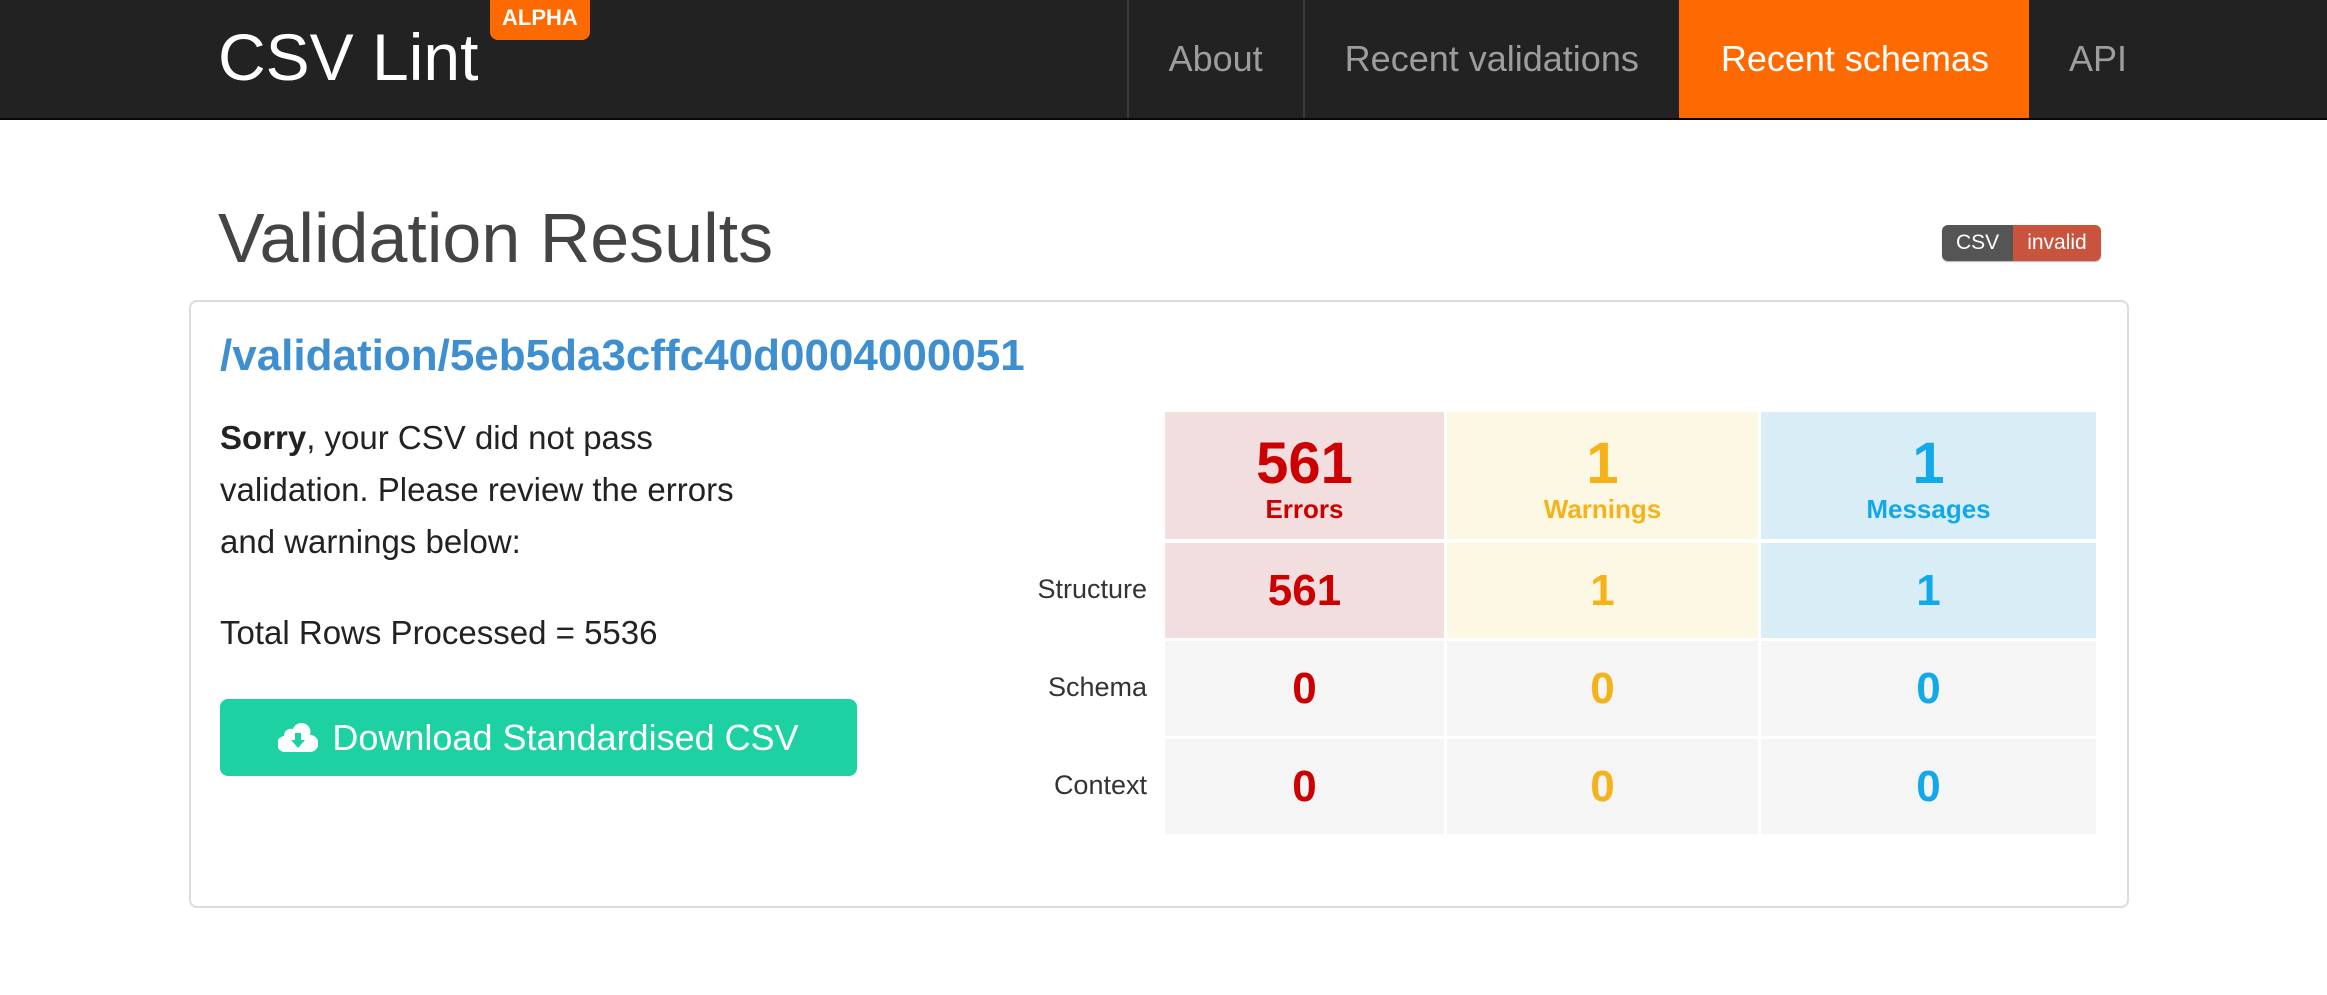  What do you see at coordinates (622, 356) in the screenshot?
I see `validation-link: /validation/5eb5da3cffc40d0004000051` at bounding box center [622, 356].